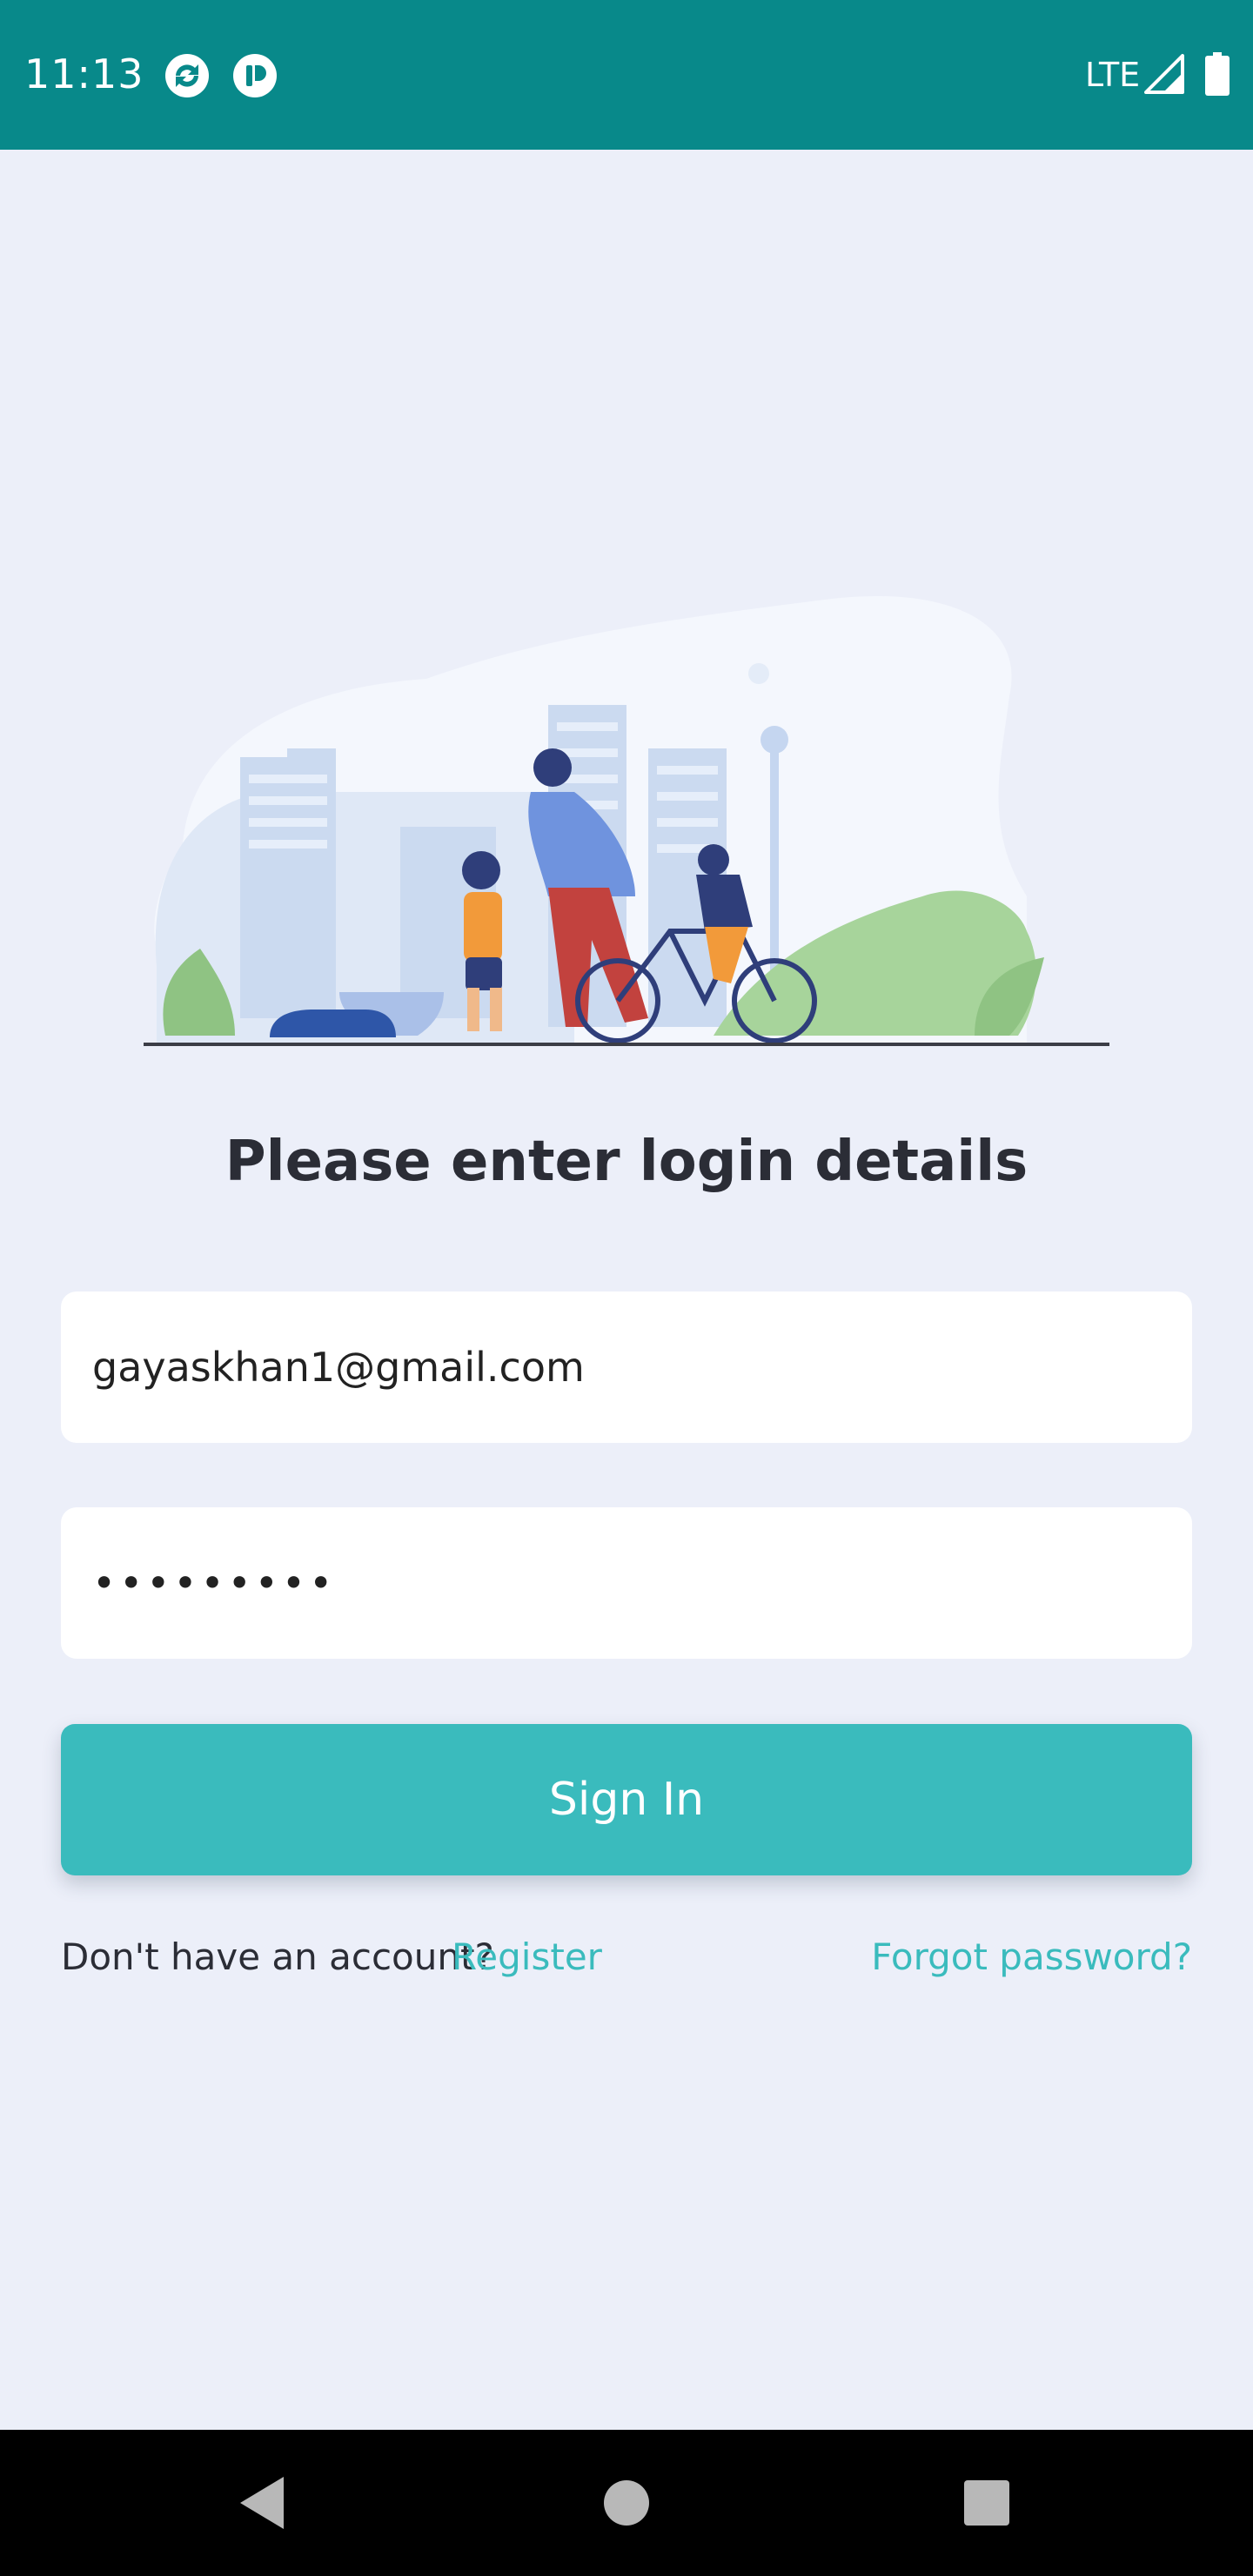  I want to click on sign-in-button: Sign In, so click(626, 1800).